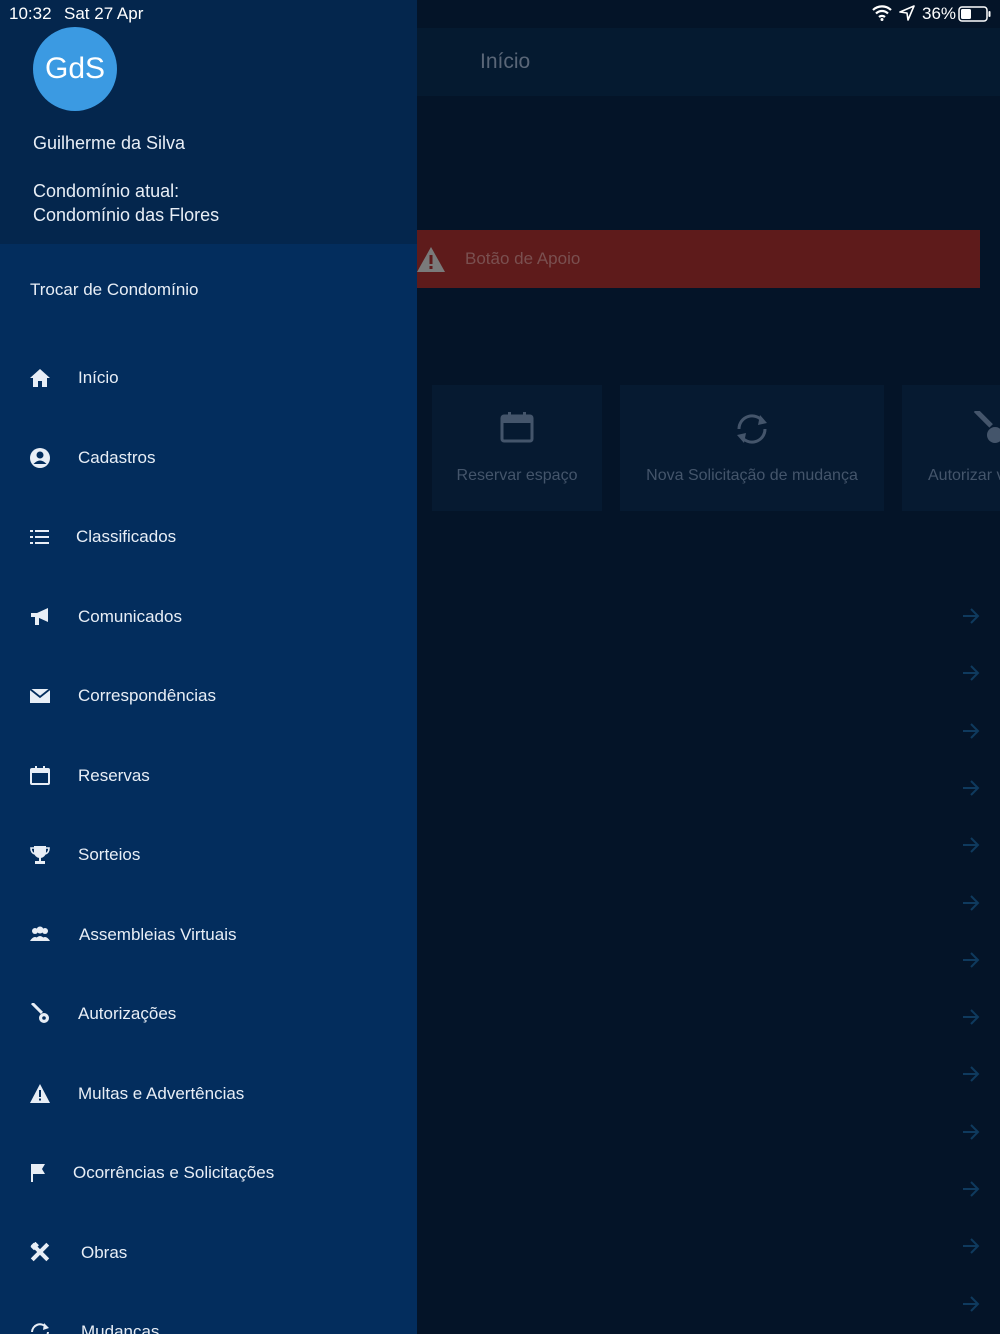 The width and height of the screenshot is (1000, 1334). I want to click on home-icon, so click(40, 378).